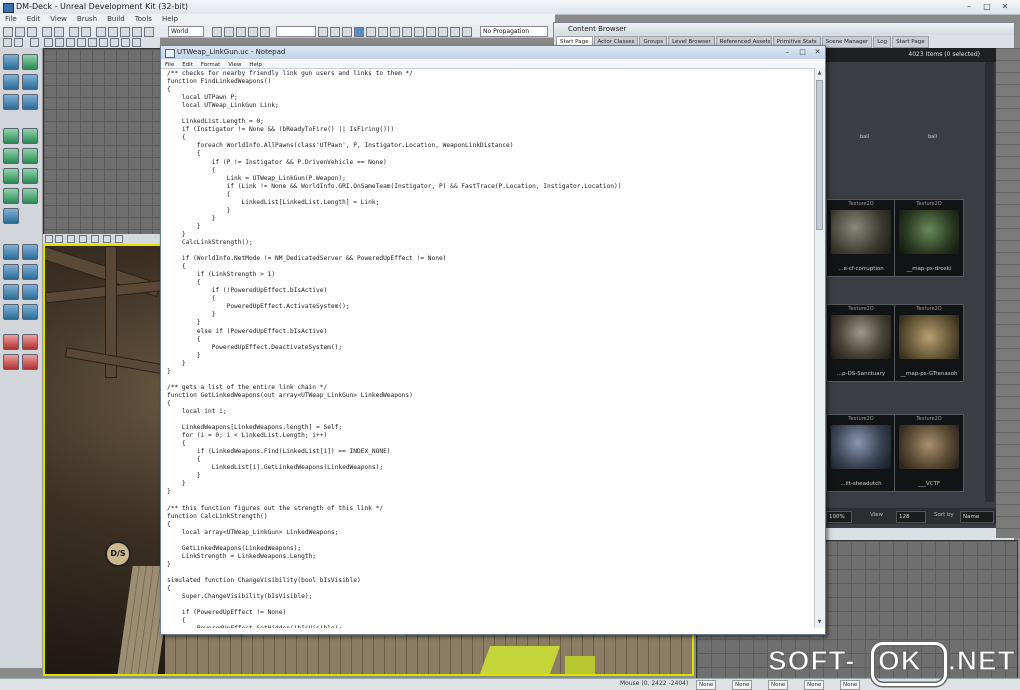 The height and width of the screenshot is (690, 1020). Describe the element at coordinates (234, 65) in the screenshot. I see `notepad-menu-view: View` at that location.